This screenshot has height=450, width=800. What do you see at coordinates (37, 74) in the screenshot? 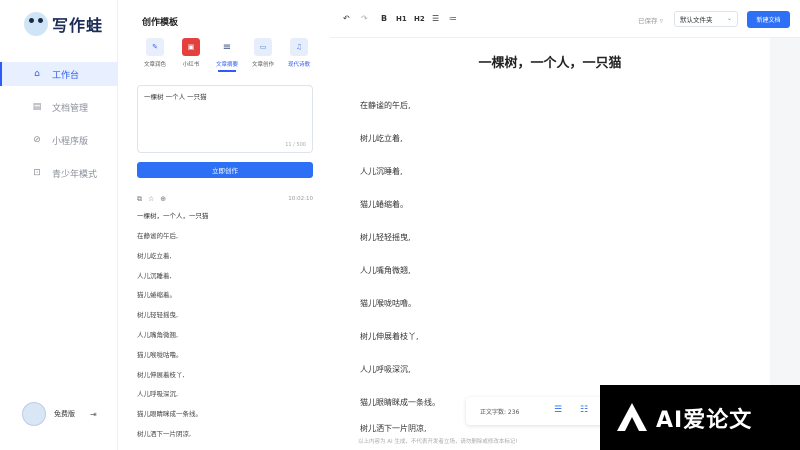
I see `home-icon: ⌂` at bounding box center [37, 74].